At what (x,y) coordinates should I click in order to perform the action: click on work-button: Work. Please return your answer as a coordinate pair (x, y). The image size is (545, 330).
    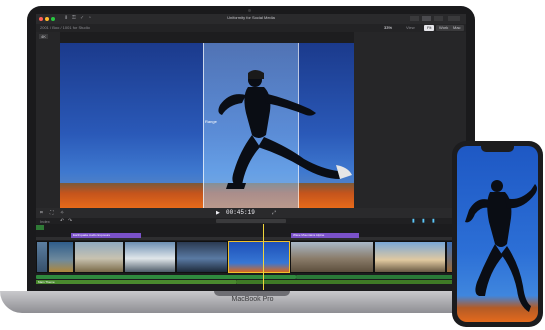
    Looking at the image, I should click on (444, 28).